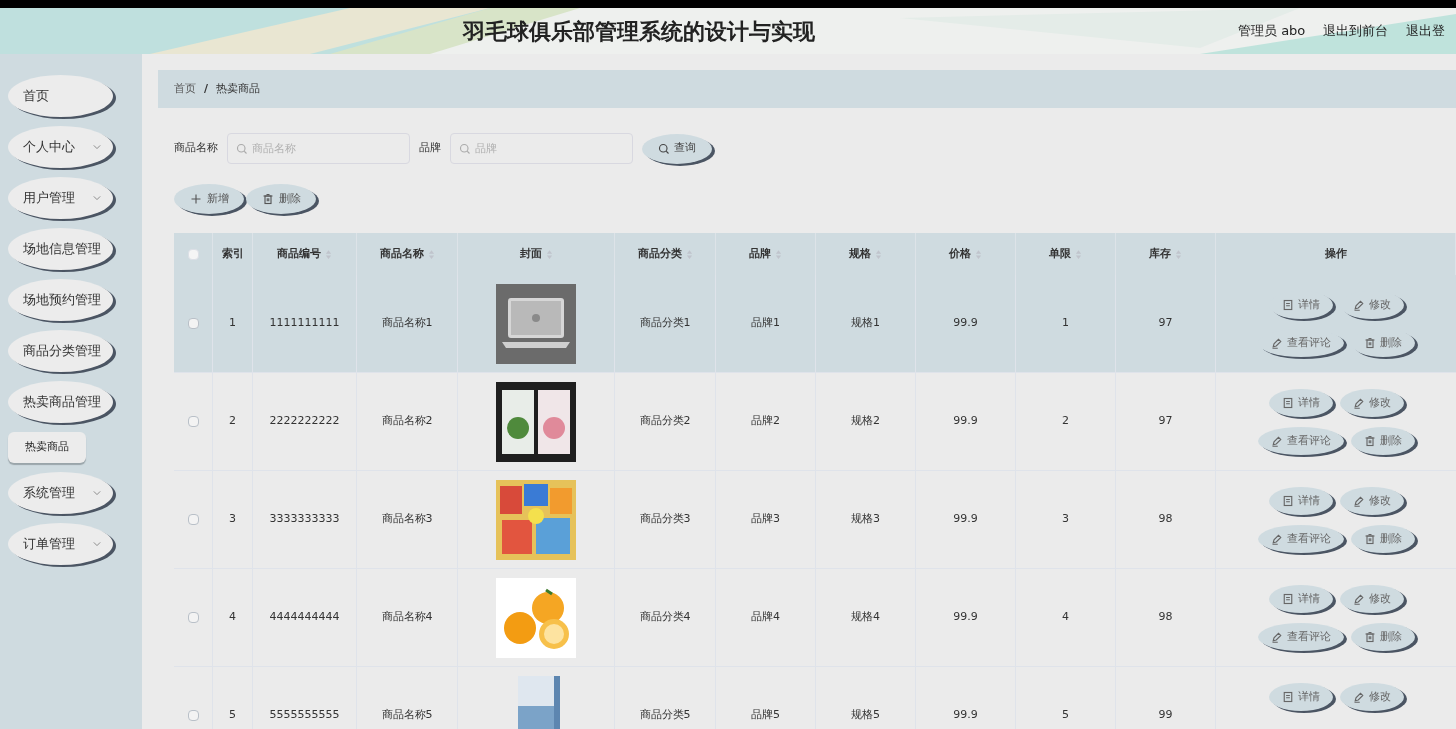  Describe the element at coordinates (765, 421) in the screenshot. I see `table-cell: 品牌2` at that location.